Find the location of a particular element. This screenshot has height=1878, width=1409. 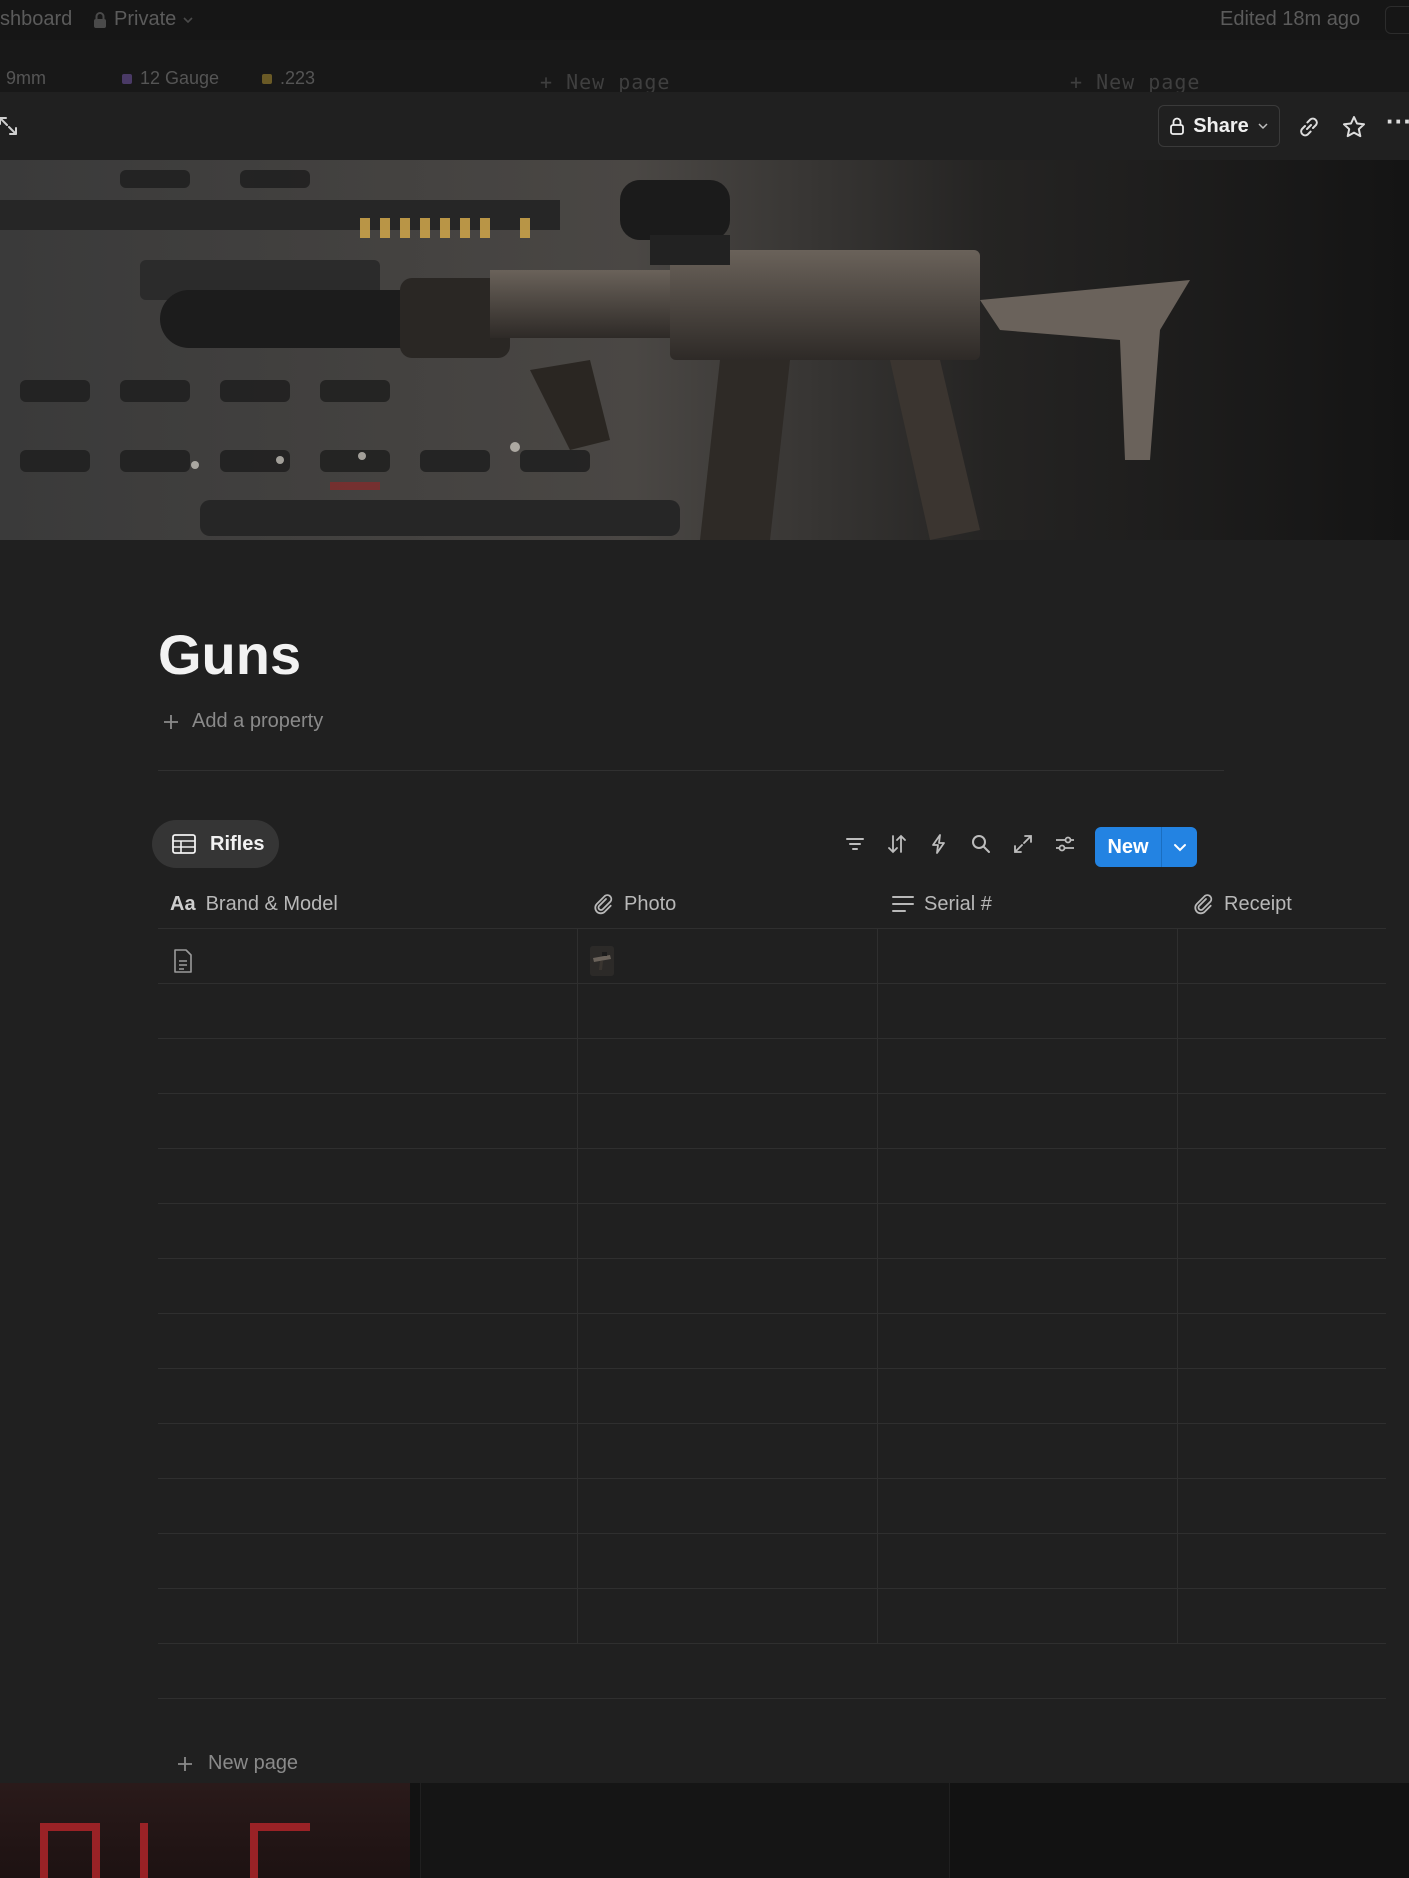

column-header-receipt: Receipt is located at coordinates (1242, 904).